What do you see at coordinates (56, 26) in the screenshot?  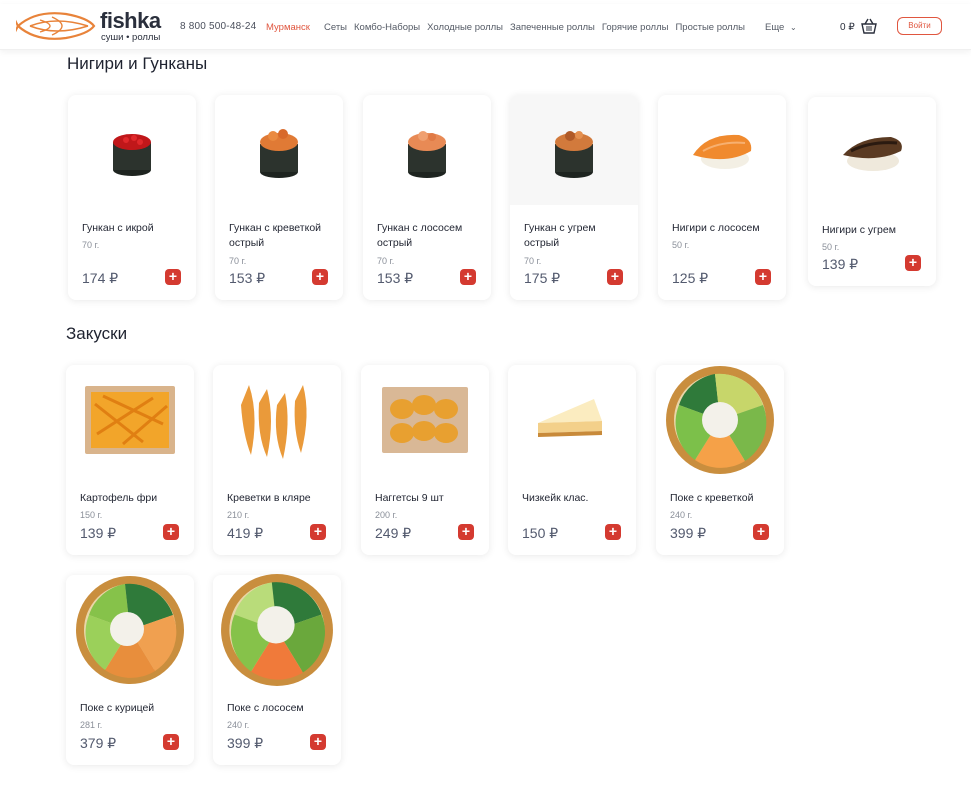 I see `fish-logo-icon` at bounding box center [56, 26].